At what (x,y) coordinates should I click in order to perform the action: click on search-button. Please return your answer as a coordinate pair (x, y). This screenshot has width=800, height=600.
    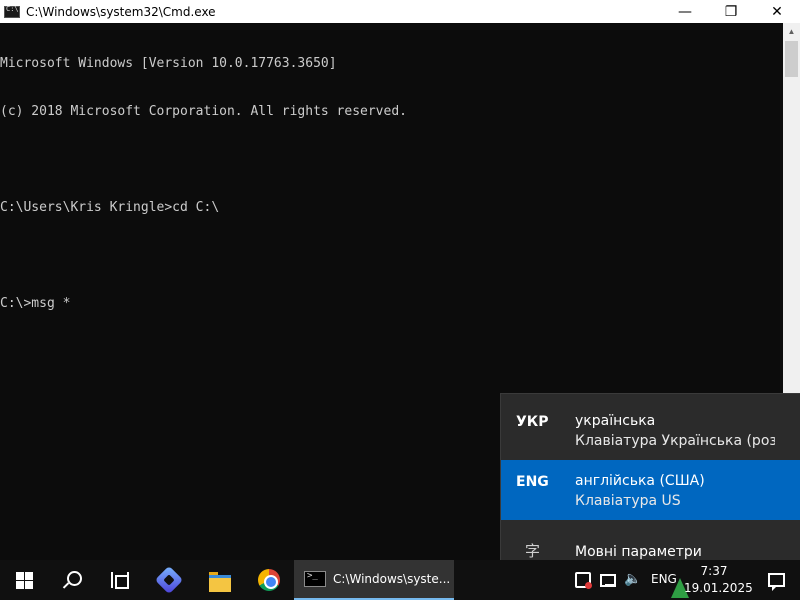
    Looking at the image, I should click on (72, 580).